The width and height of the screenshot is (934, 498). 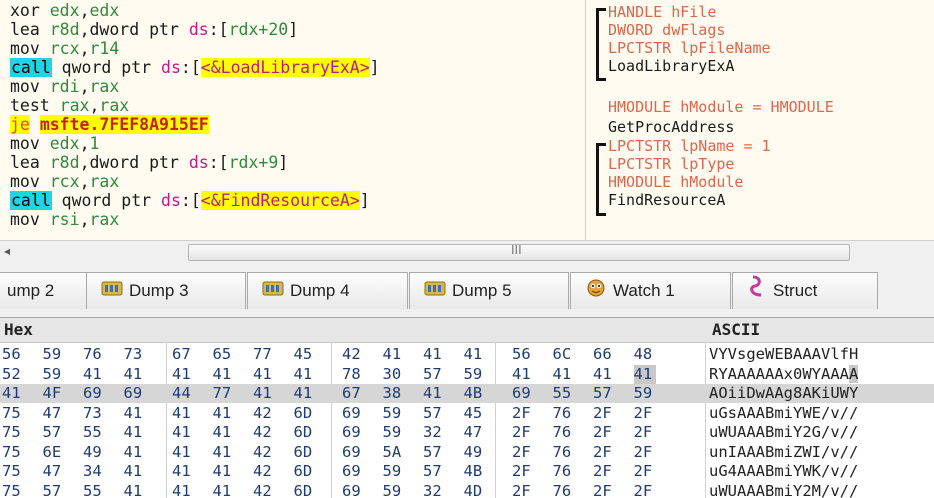 What do you see at coordinates (475, 452) in the screenshot?
I see `hex-byte: 49` at bounding box center [475, 452].